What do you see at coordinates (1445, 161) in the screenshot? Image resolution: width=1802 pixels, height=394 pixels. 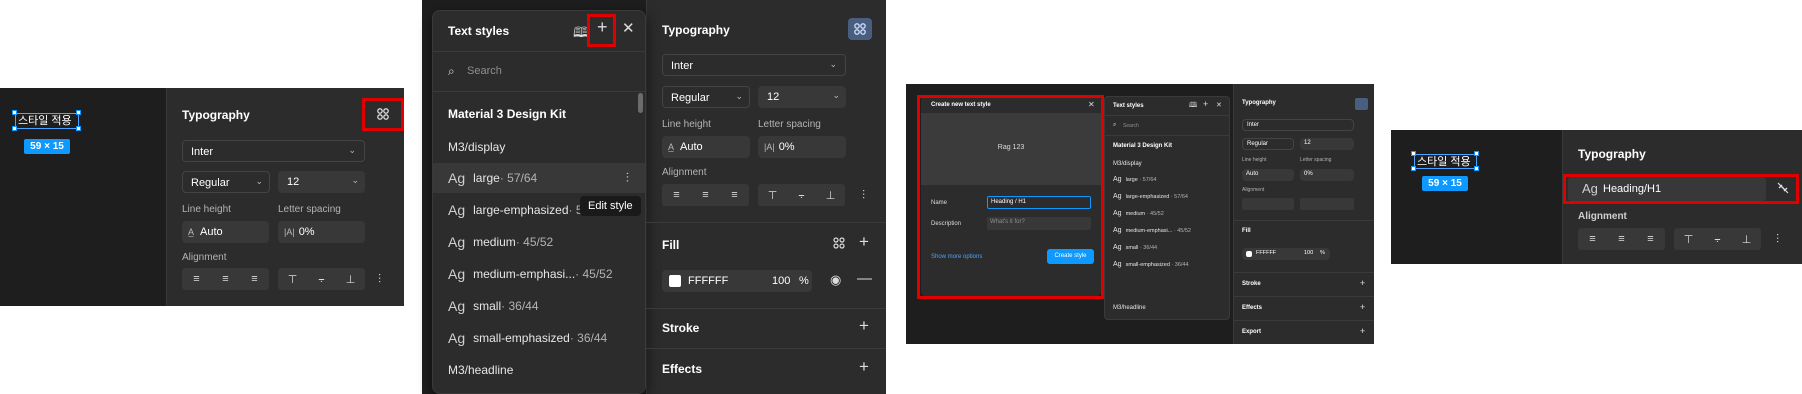 I see `step4-selected-text-layer: 스타일 적용` at bounding box center [1445, 161].